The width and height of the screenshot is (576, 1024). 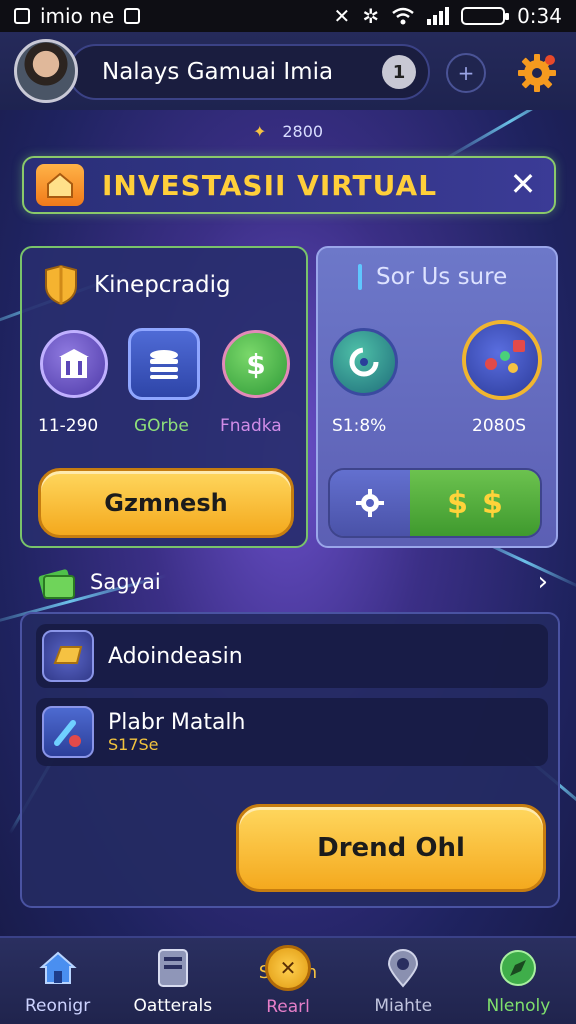 I want to click on map-pin-icon, so click(x=403, y=968).